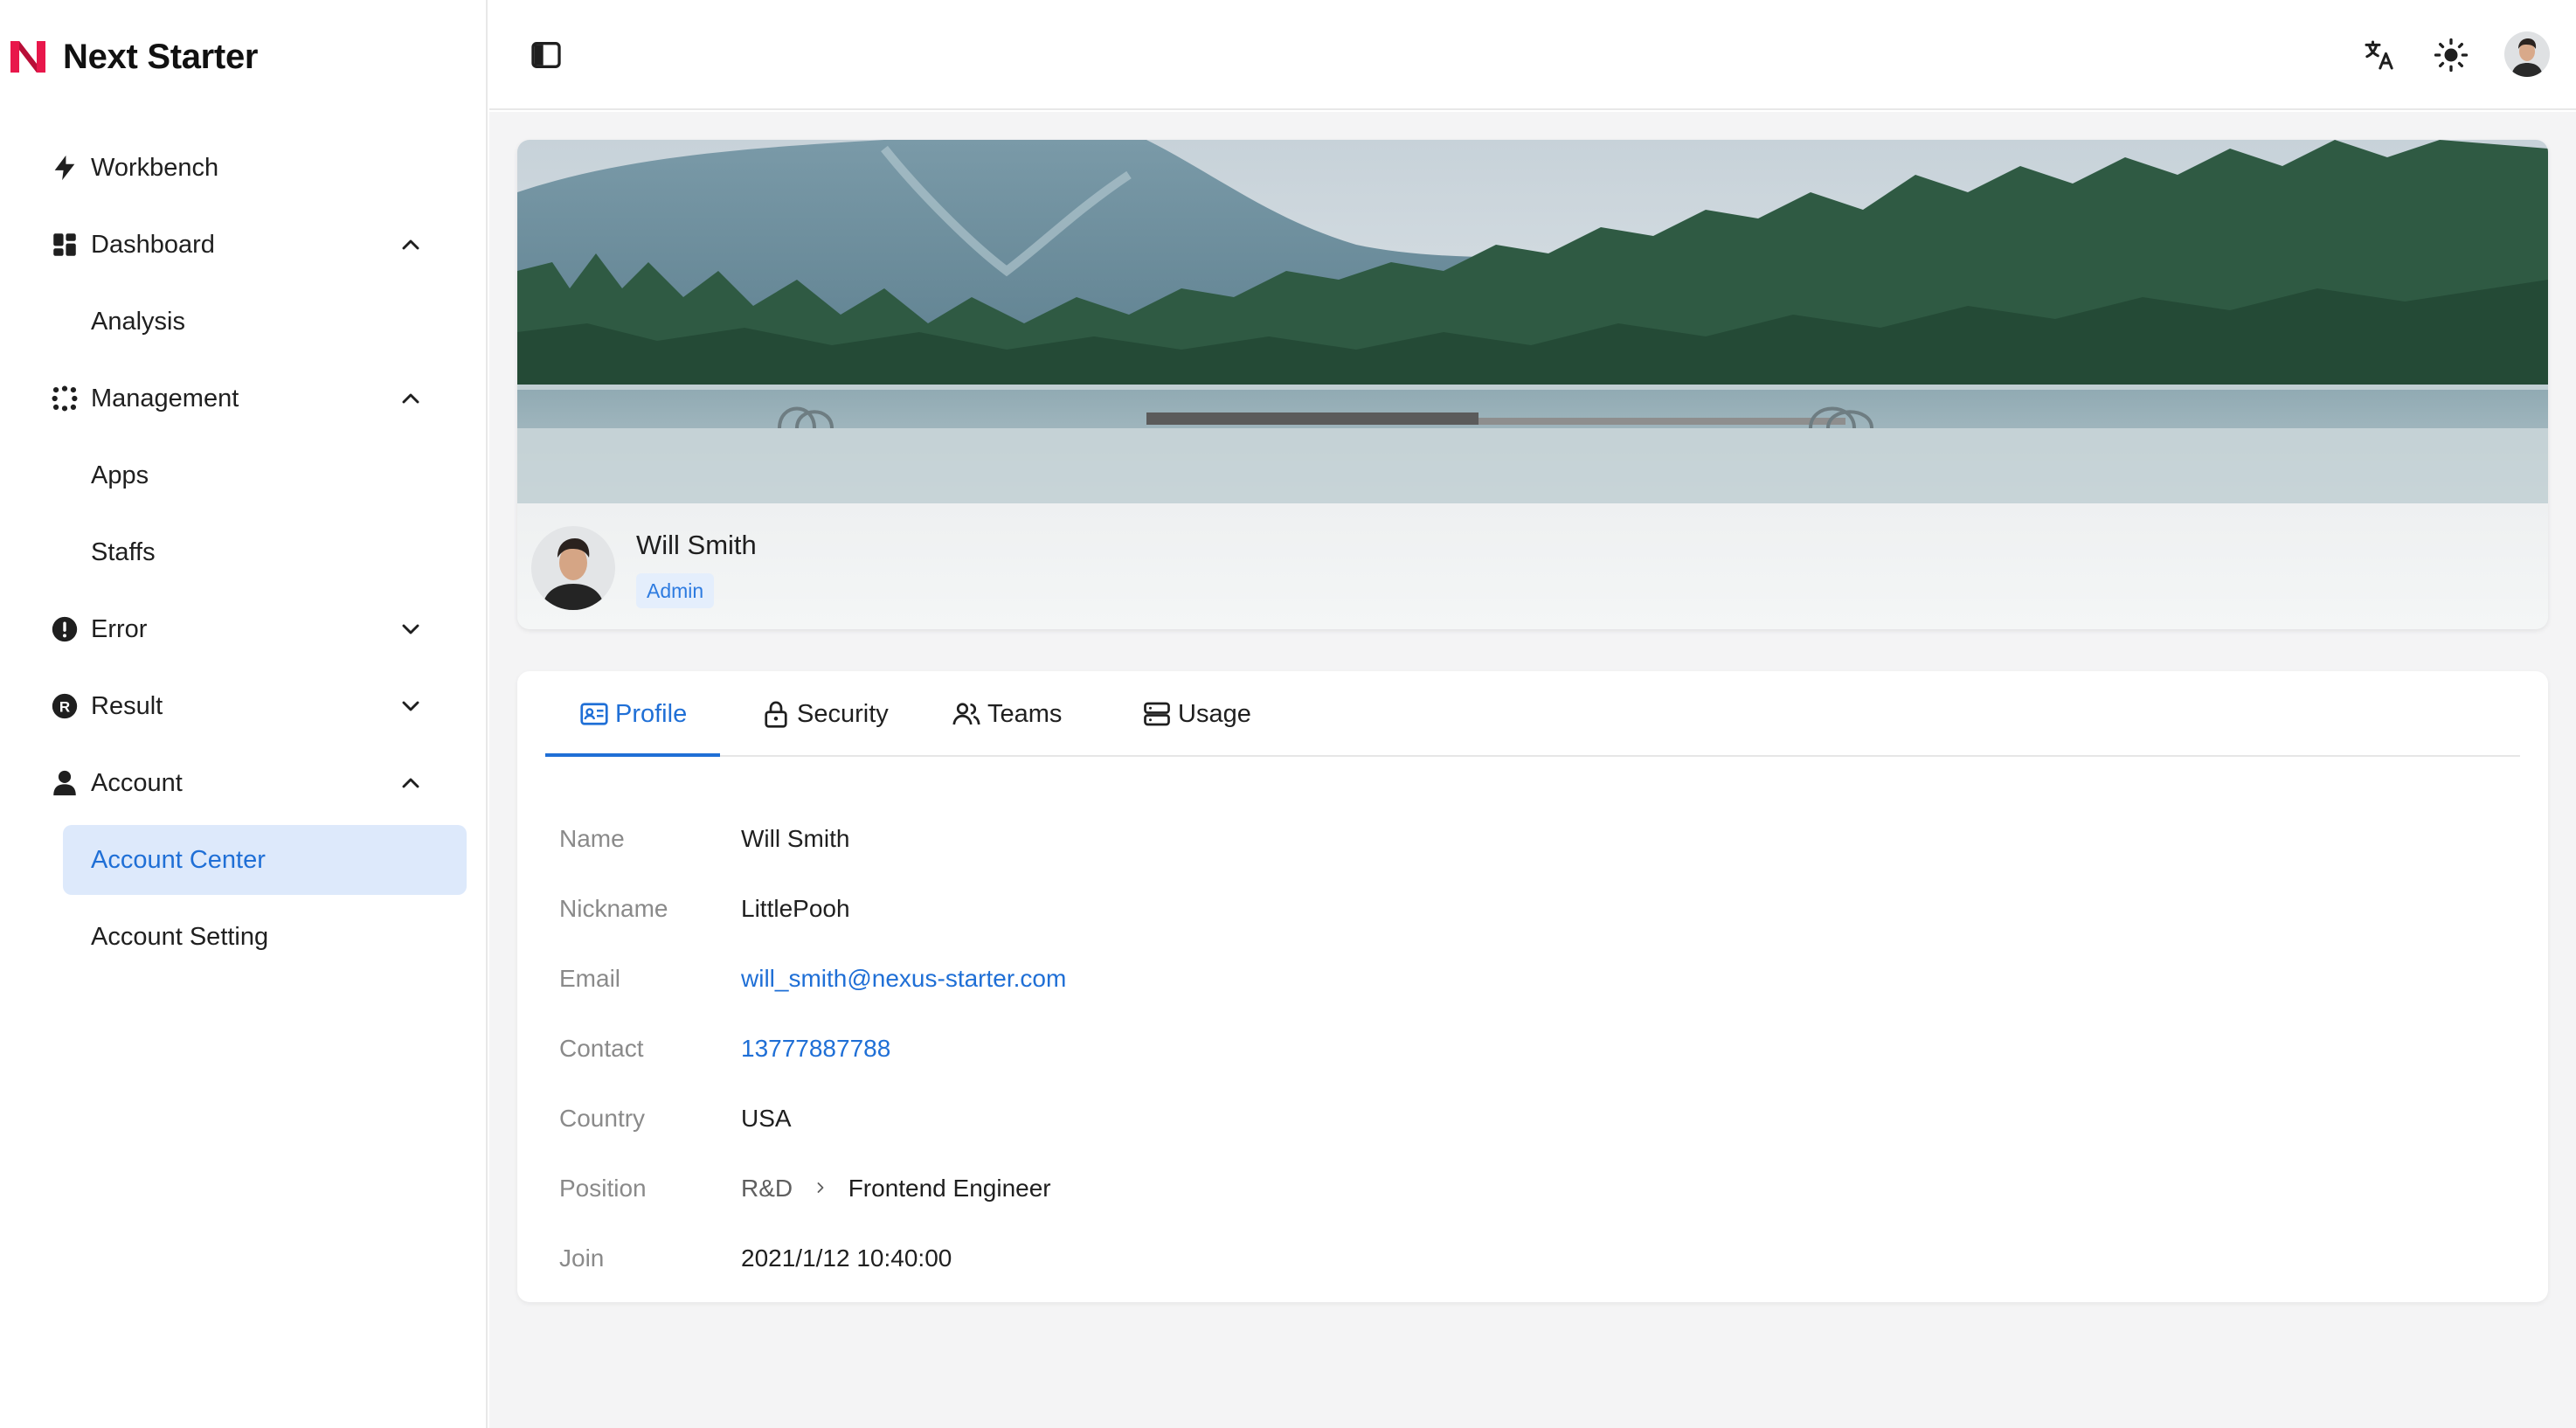 The image size is (2576, 1428). I want to click on detail-label: Nickname, so click(613, 908).